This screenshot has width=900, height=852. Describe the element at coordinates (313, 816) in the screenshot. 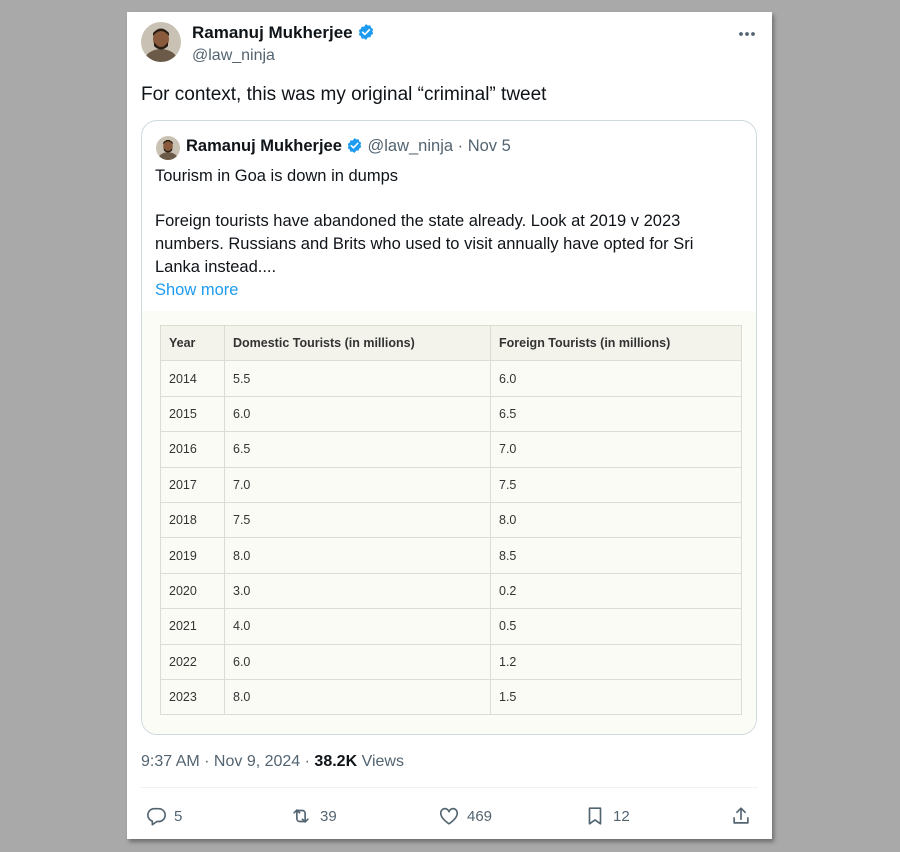

I see `repost-button: 39` at that location.